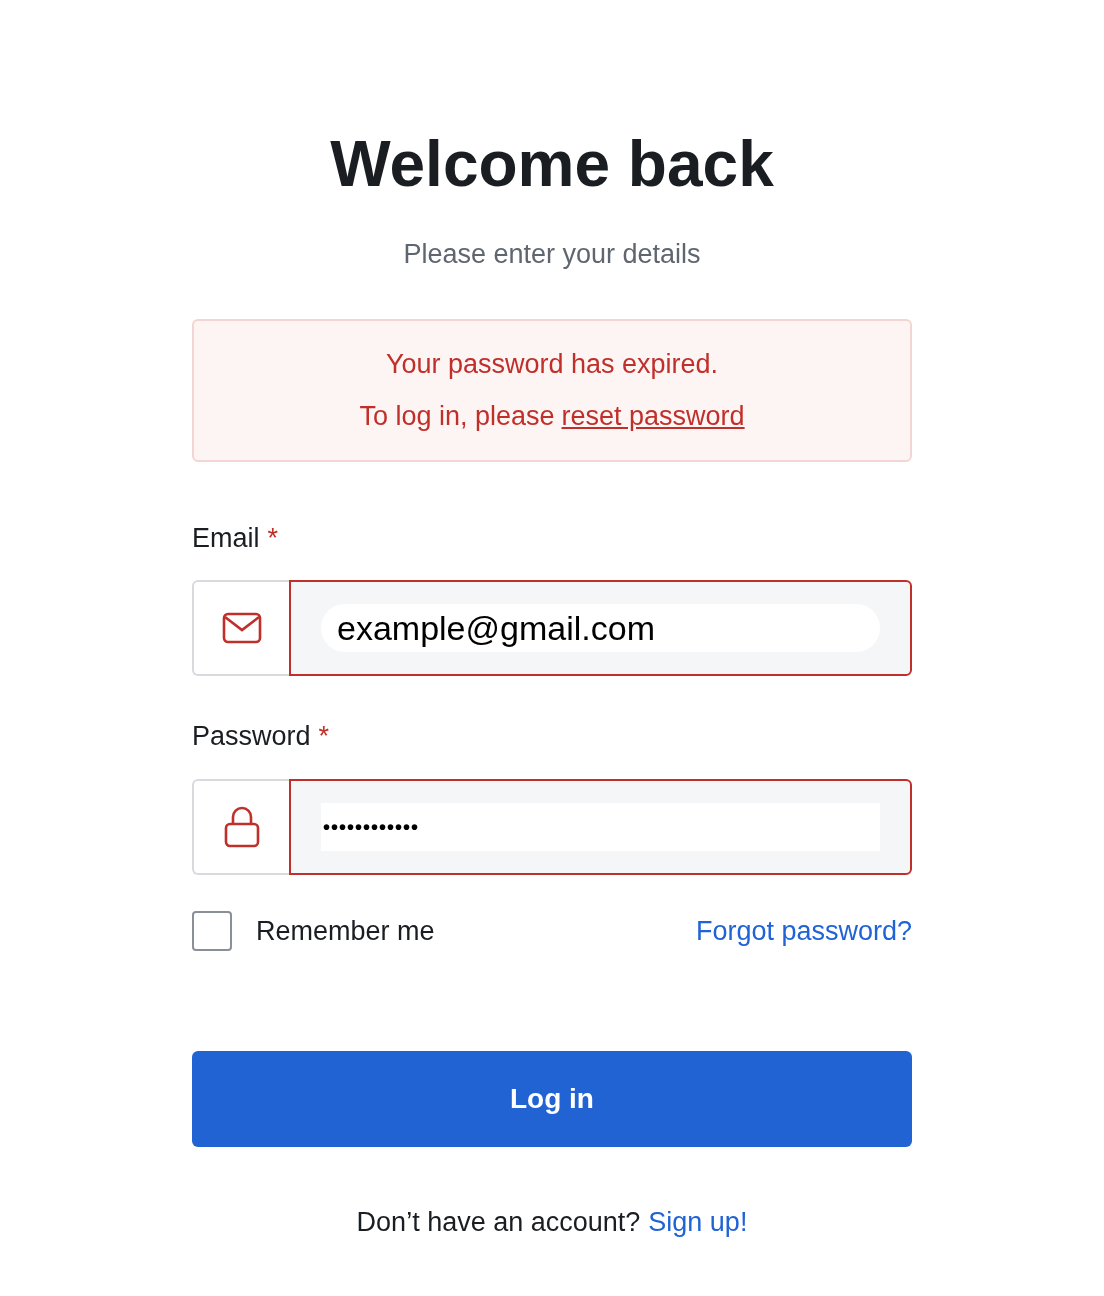  What do you see at coordinates (600, 628) in the screenshot?
I see `email-field: example@gmail.com` at bounding box center [600, 628].